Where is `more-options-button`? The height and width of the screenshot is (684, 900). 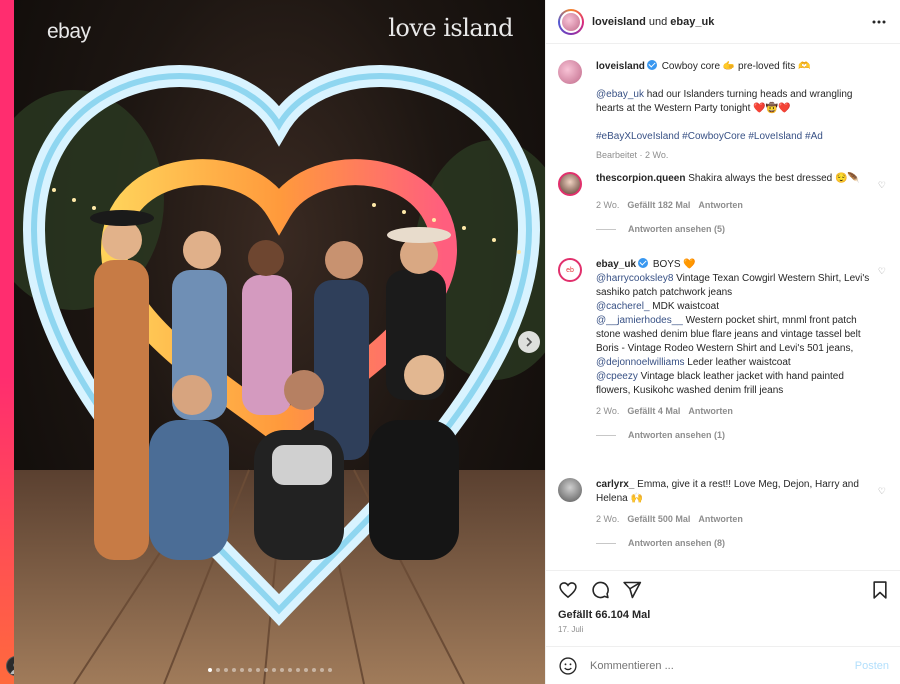
more-options-button is located at coordinates (879, 22).